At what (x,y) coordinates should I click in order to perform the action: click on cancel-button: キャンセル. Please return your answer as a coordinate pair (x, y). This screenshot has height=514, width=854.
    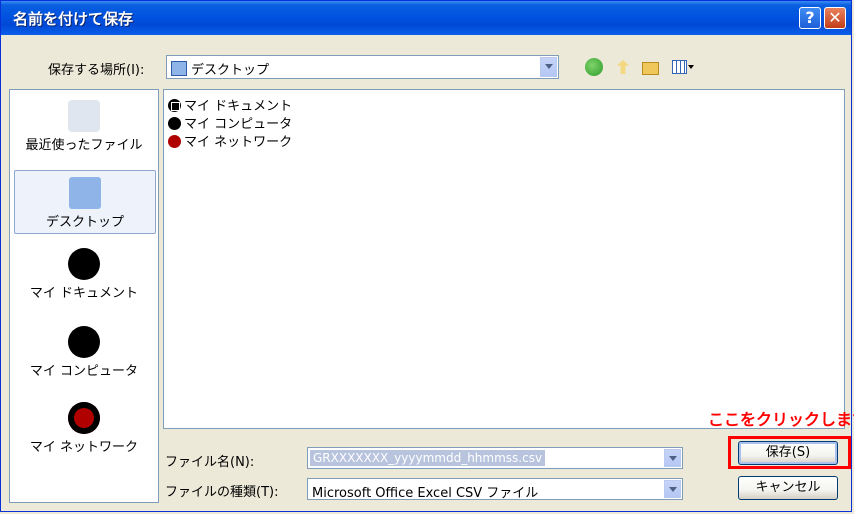
    Looking at the image, I should click on (788, 488).